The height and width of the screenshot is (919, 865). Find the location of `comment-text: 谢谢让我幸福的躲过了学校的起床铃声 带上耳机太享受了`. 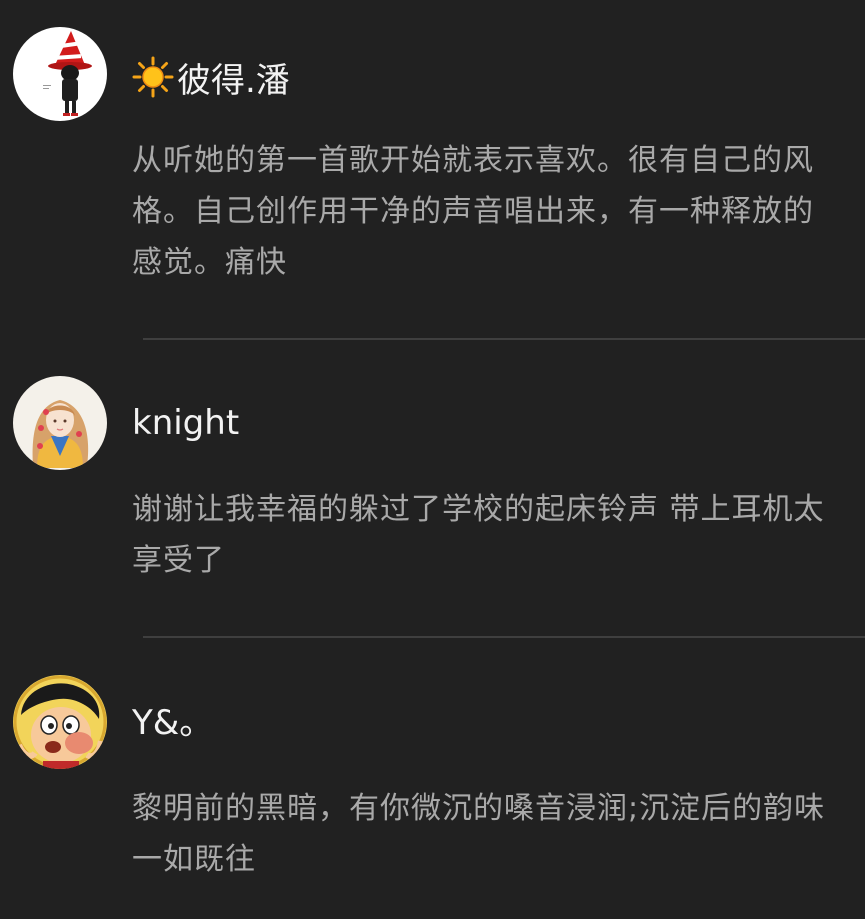

comment-text: 谢谢让我幸福的躲过了学校的起床铃声 带上耳机太享受了 is located at coordinates (478, 535).